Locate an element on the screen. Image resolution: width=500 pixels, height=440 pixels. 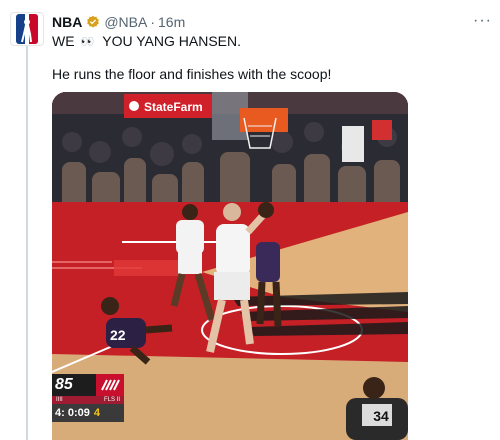
nba-logo-icon is located at coordinates (27, 29).